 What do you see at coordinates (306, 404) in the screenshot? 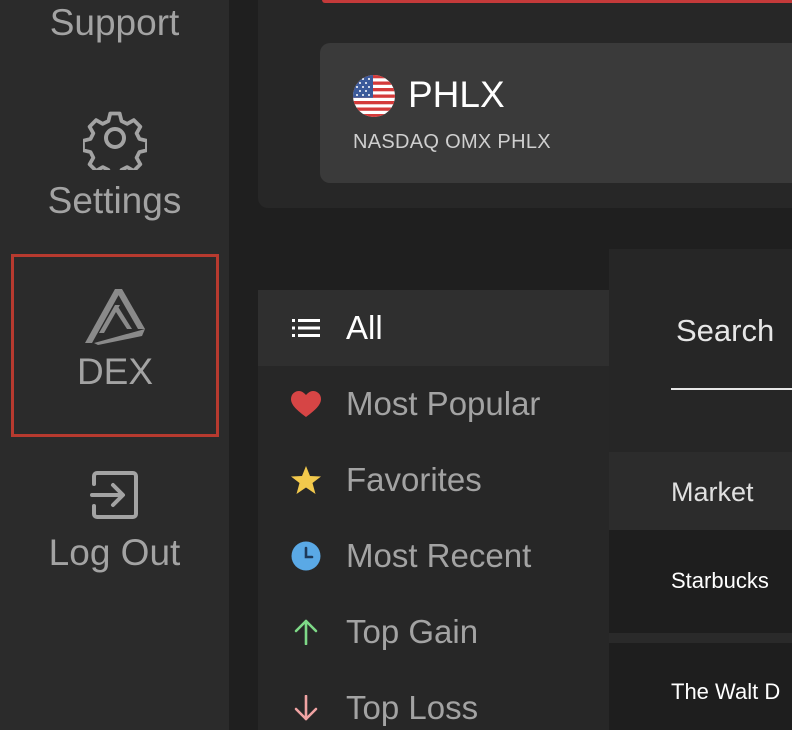
I see `heart-icon` at bounding box center [306, 404].